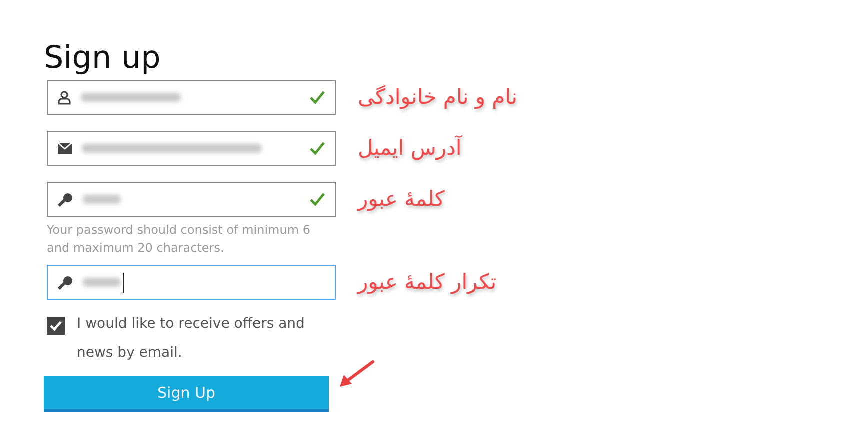  What do you see at coordinates (179, 239) in the screenshot?
I see `password-hint: Your password should consist of minimum 6 and maximum 20 characters.` at bounding box center [179, 239].